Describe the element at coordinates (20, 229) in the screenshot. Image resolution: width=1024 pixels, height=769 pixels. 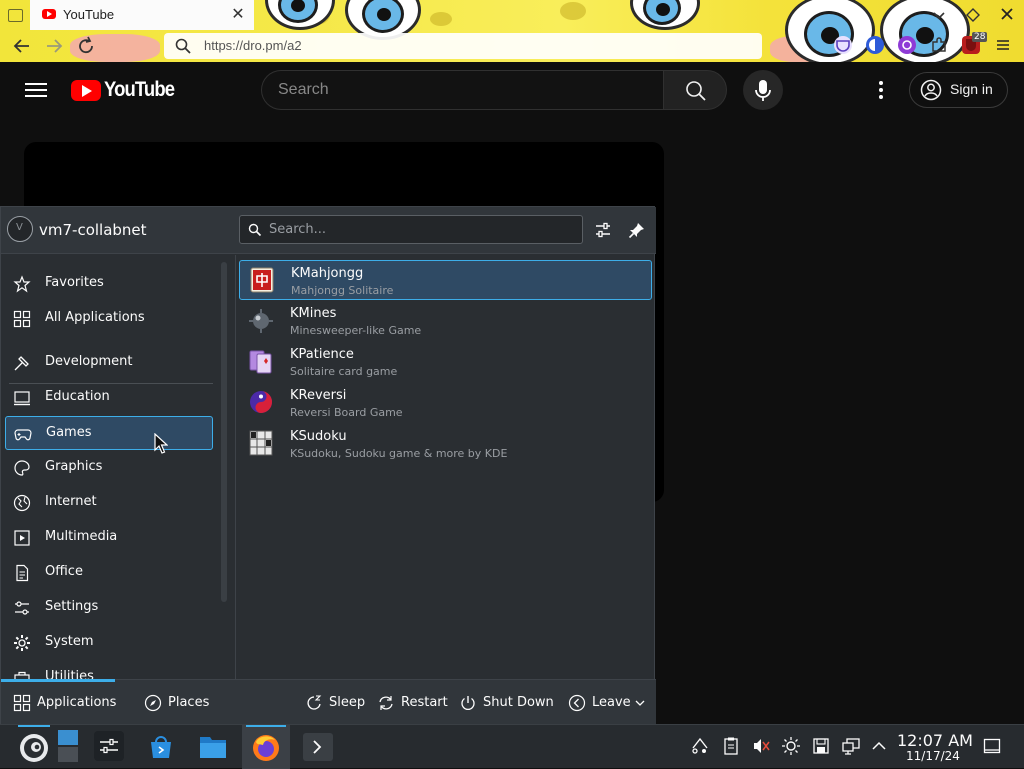
I see `avatar` at that location.